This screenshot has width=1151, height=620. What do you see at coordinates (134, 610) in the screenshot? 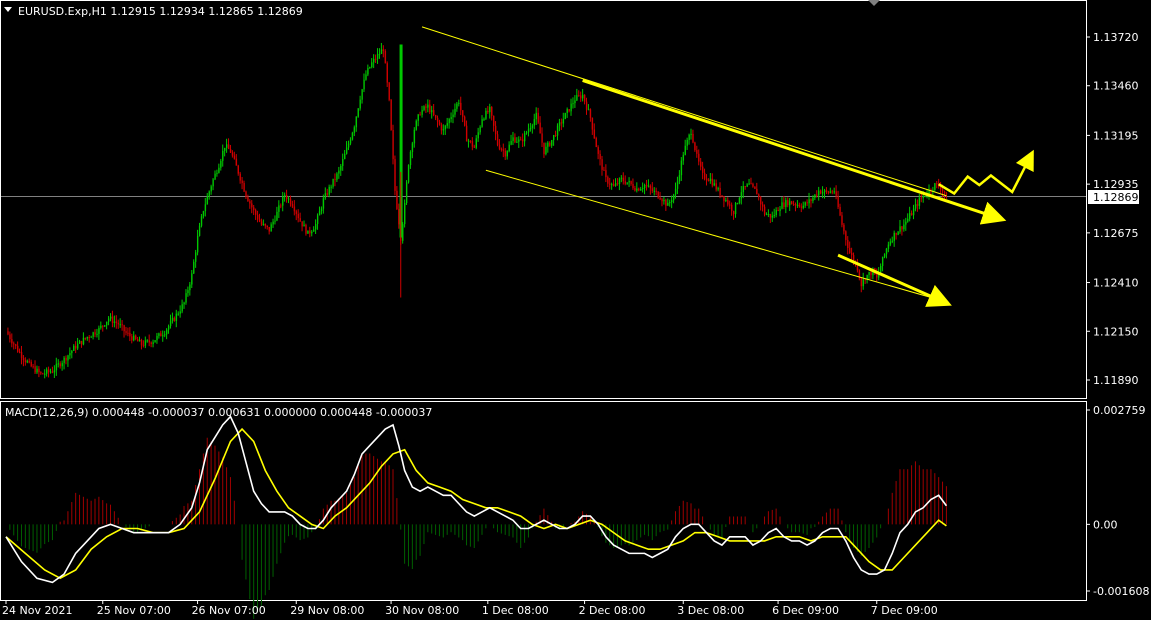
I see `time-tick-label: 25 Nov 07:00` at bounding box center [134, 610].